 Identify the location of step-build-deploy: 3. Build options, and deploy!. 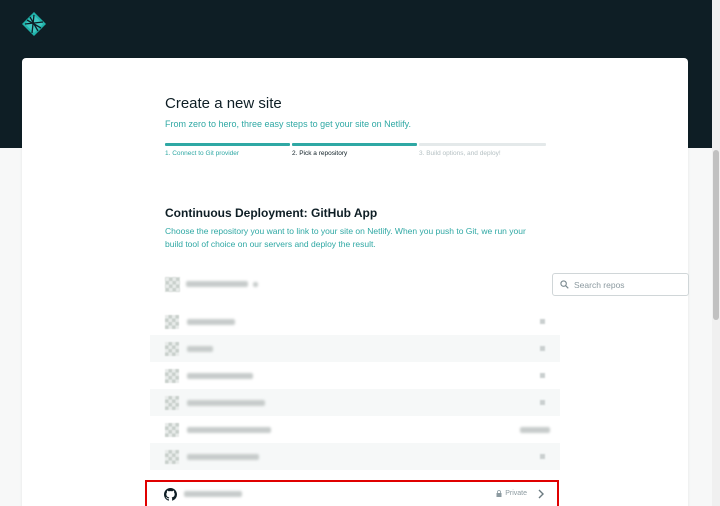
(482, 153).